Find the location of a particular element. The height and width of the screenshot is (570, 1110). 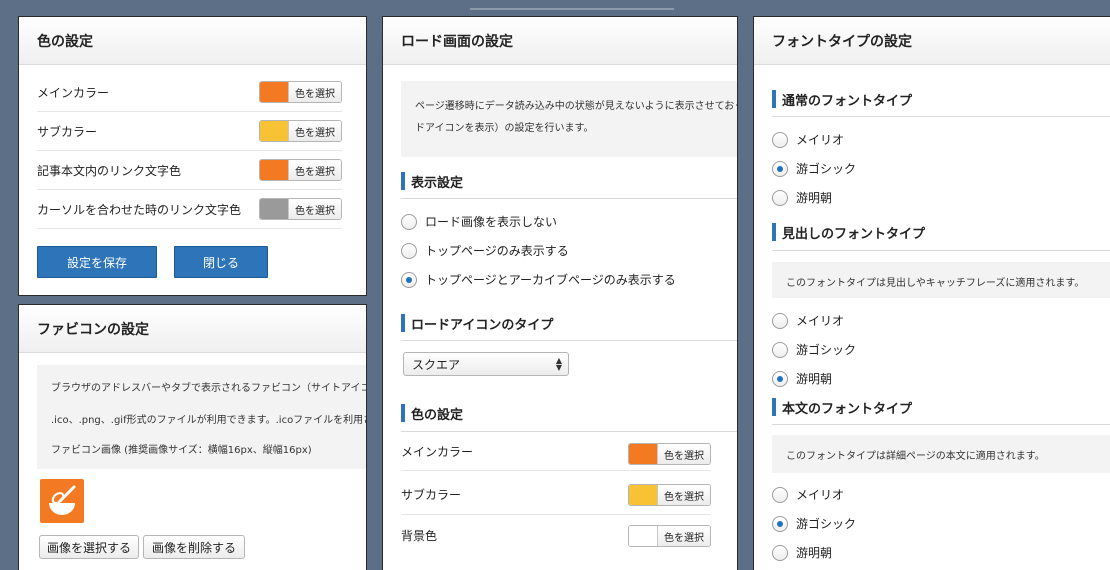

radio-normal-meiryo: メイリオ is located at coordinates (808, 139).